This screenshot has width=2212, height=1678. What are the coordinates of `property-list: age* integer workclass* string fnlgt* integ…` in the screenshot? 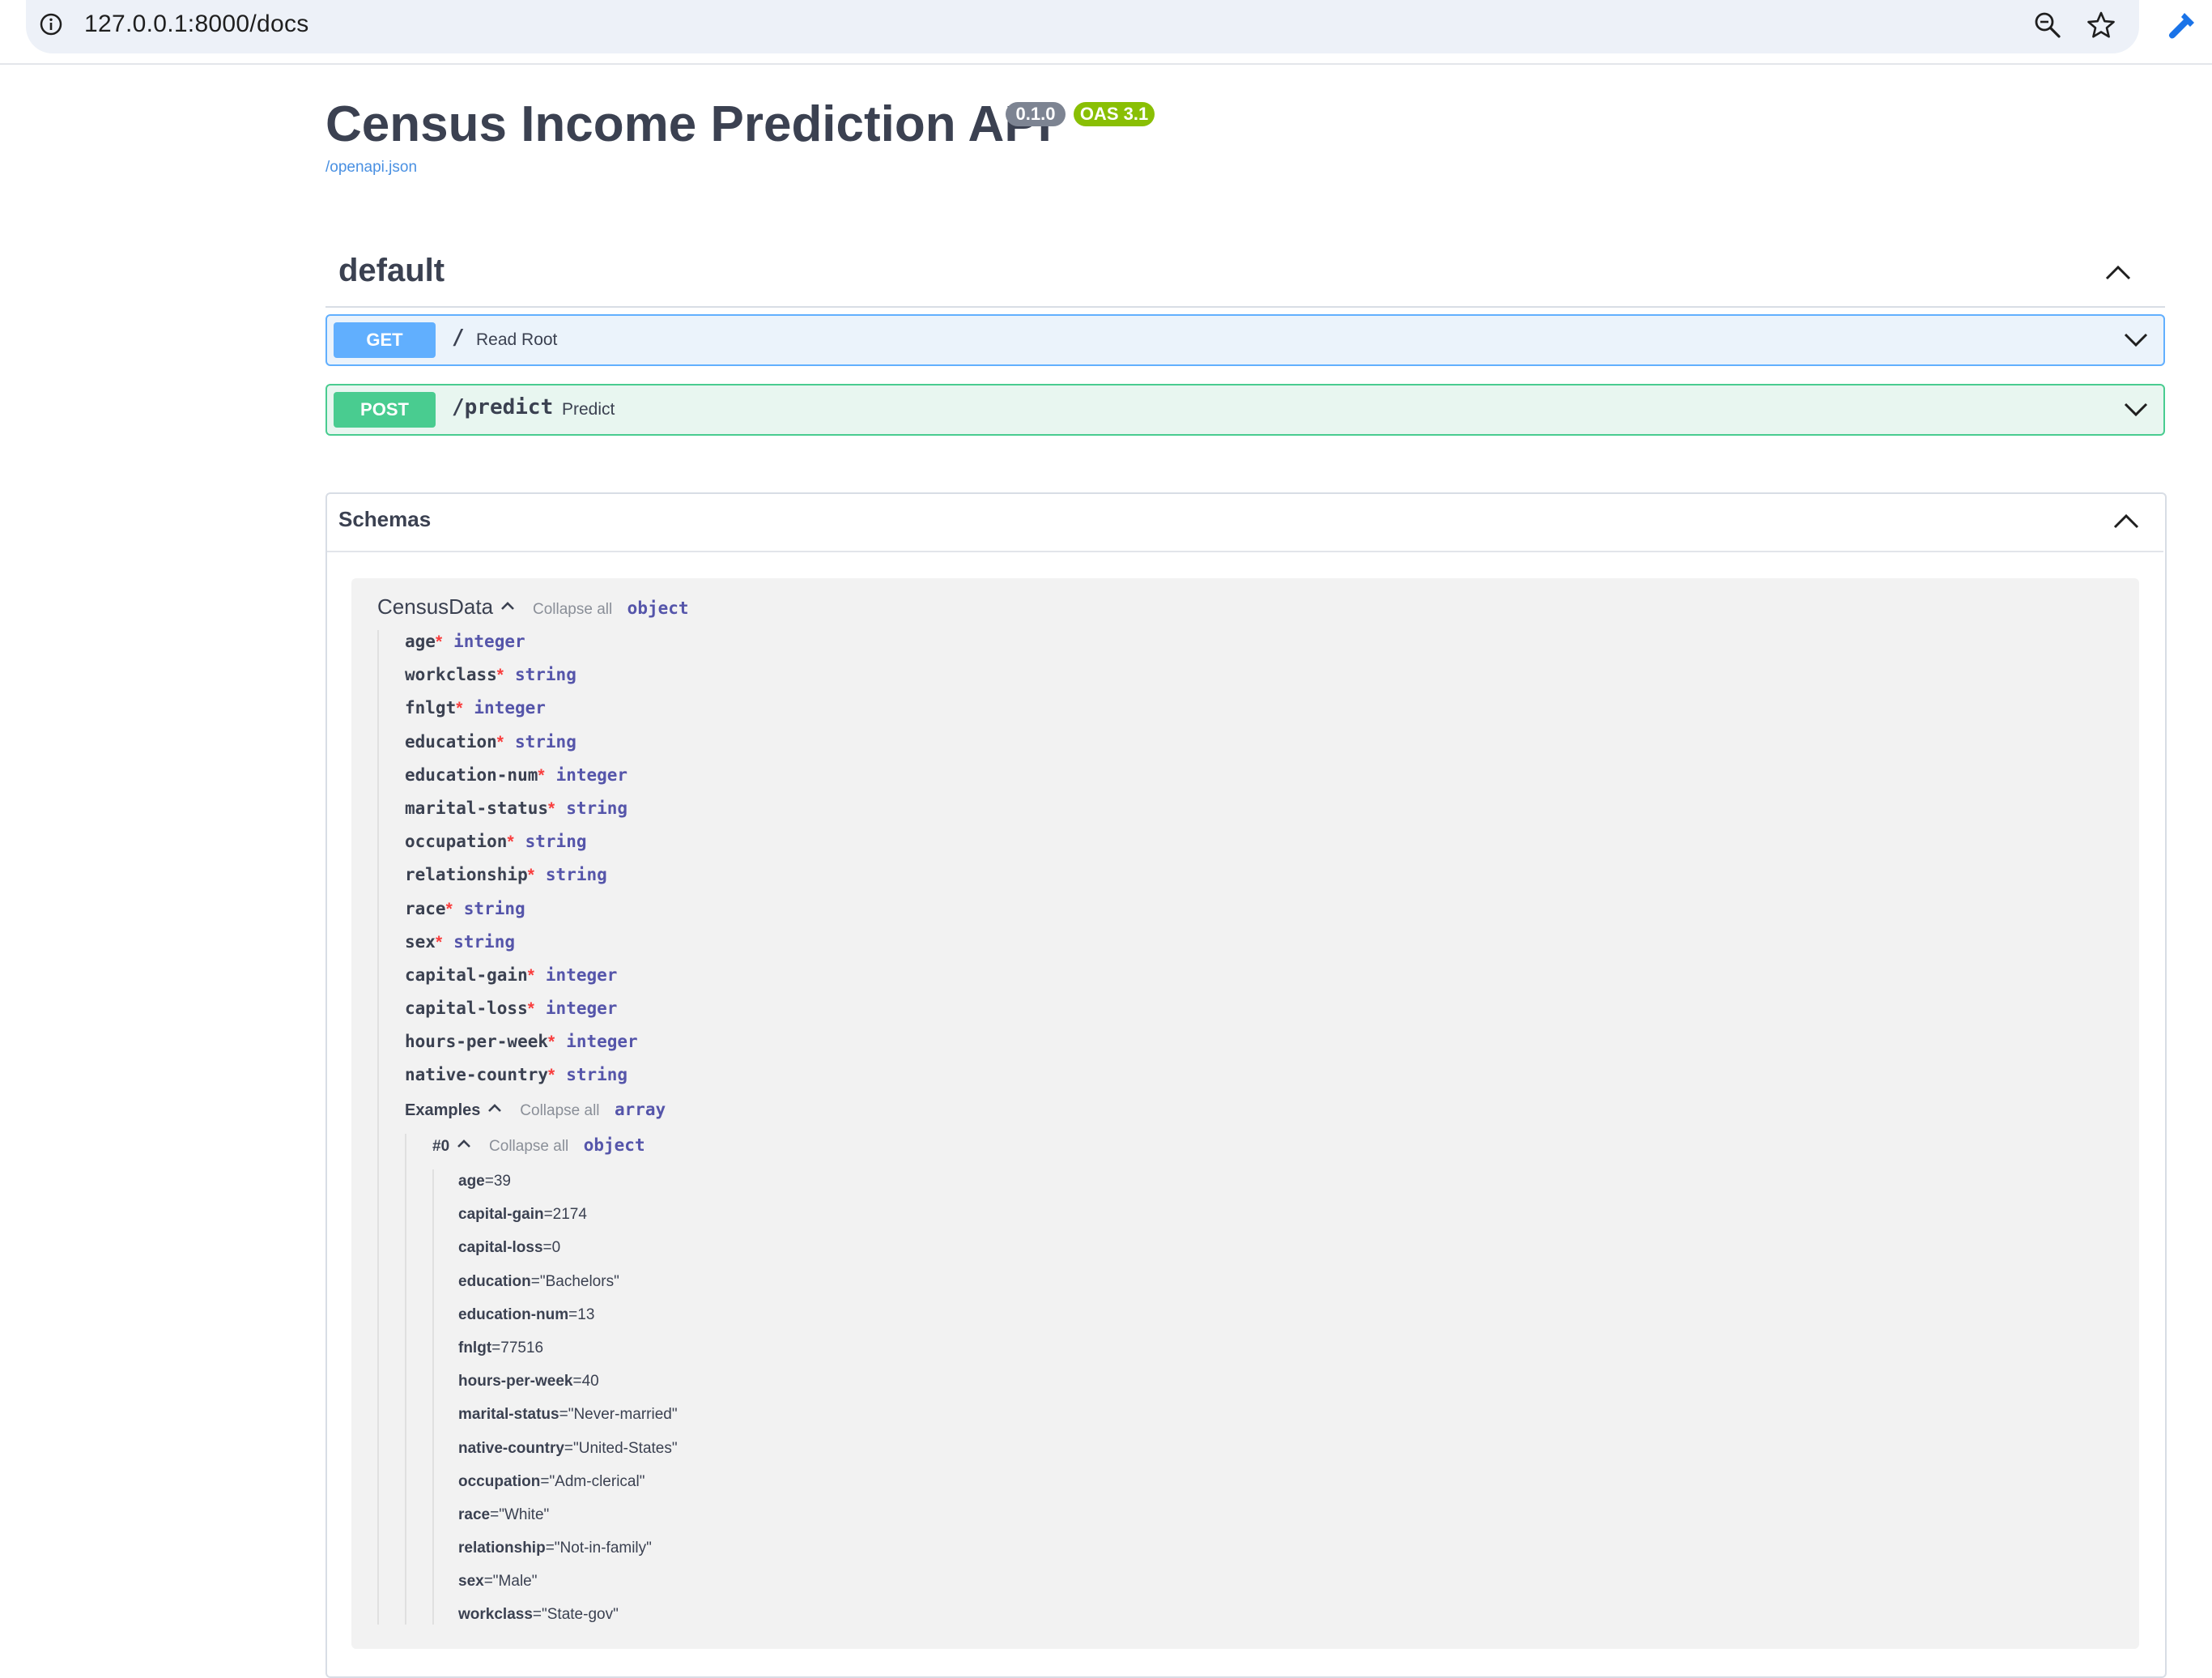 It's located at (522, 865).